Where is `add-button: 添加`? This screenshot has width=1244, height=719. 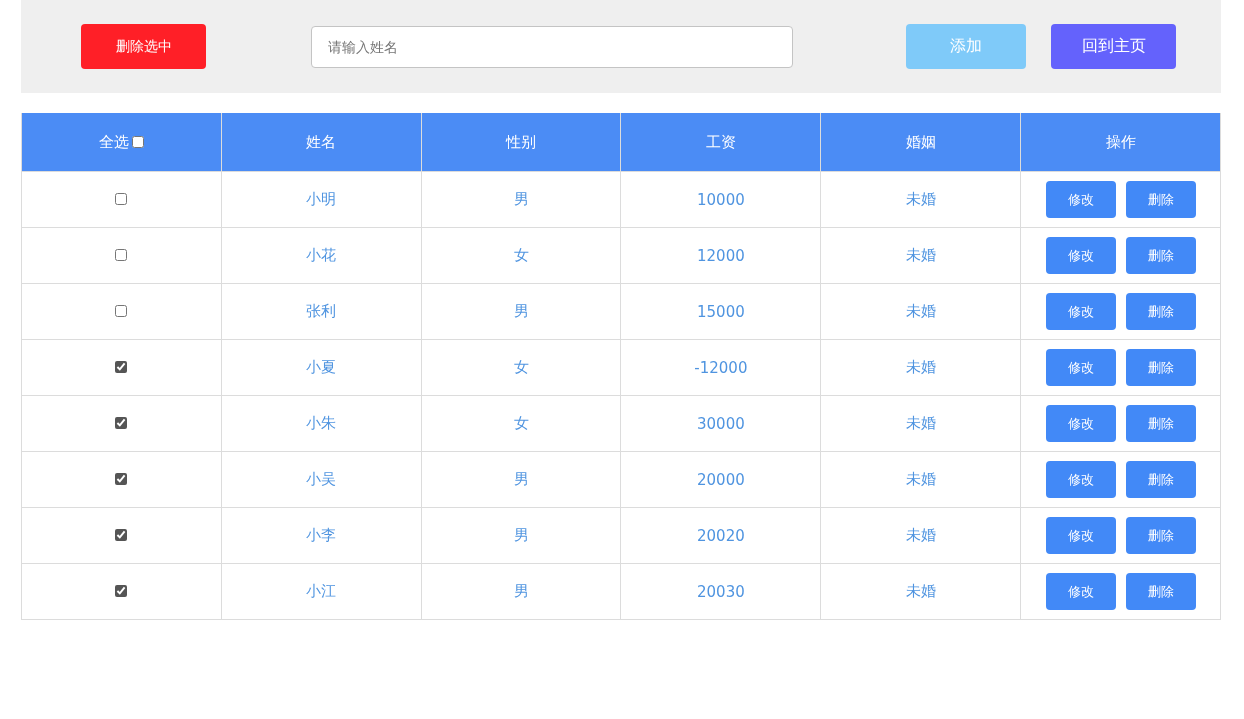 add-button: 添加 is located at coordinates (966, 46).